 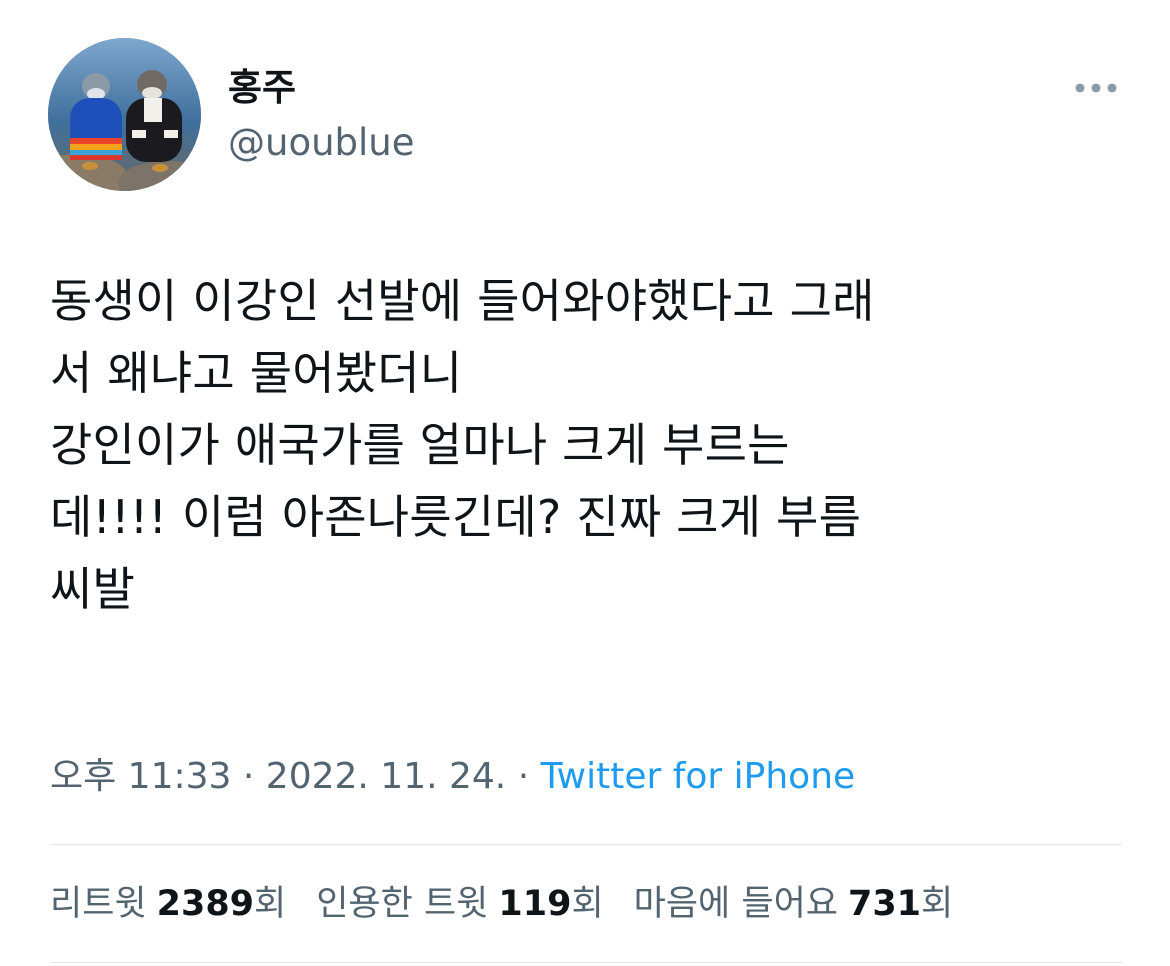 I want to click on tweet-text-line: 데!!!! 이럼 아존나릇긴데? 진짜 크게 부름, so click(x=456, y=517).